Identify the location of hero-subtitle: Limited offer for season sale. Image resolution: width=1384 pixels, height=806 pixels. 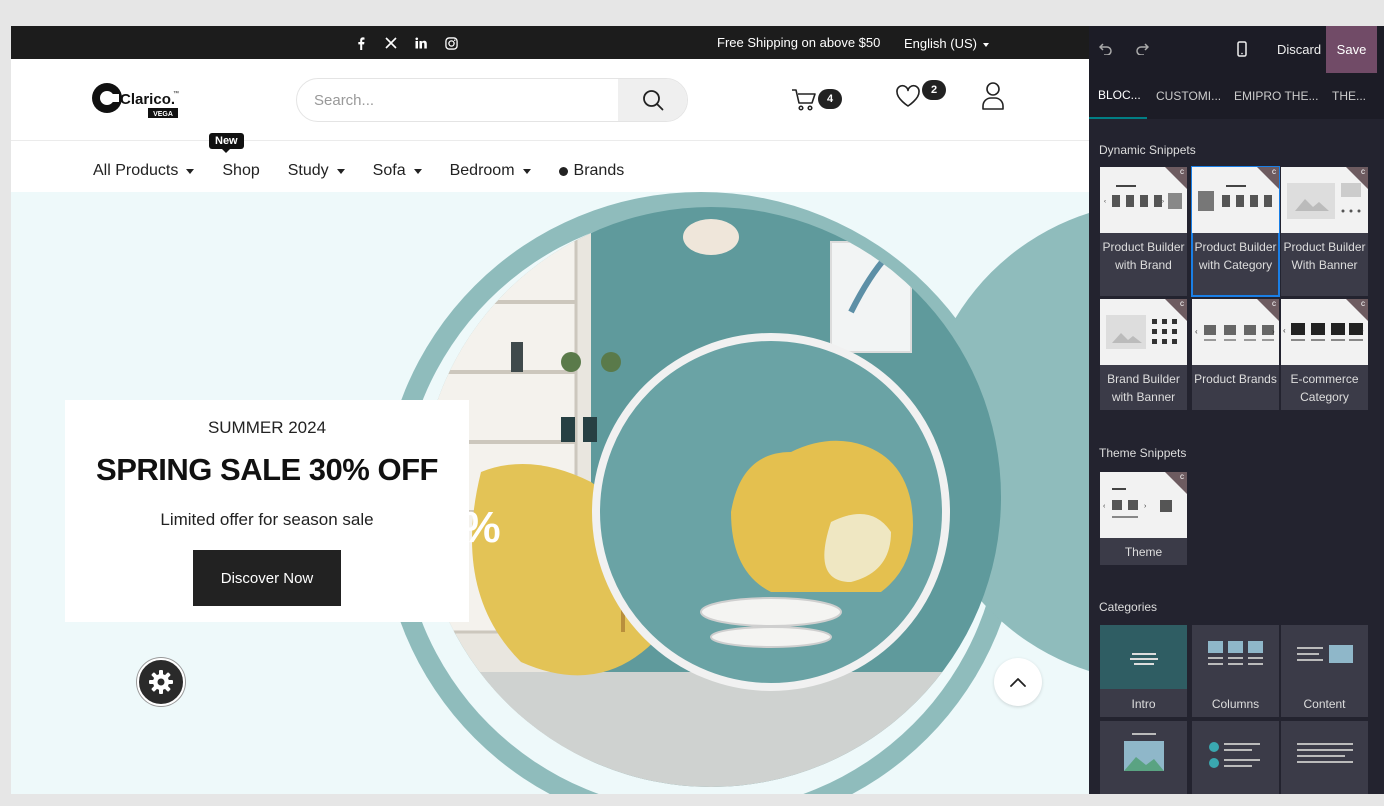
(267, 519).